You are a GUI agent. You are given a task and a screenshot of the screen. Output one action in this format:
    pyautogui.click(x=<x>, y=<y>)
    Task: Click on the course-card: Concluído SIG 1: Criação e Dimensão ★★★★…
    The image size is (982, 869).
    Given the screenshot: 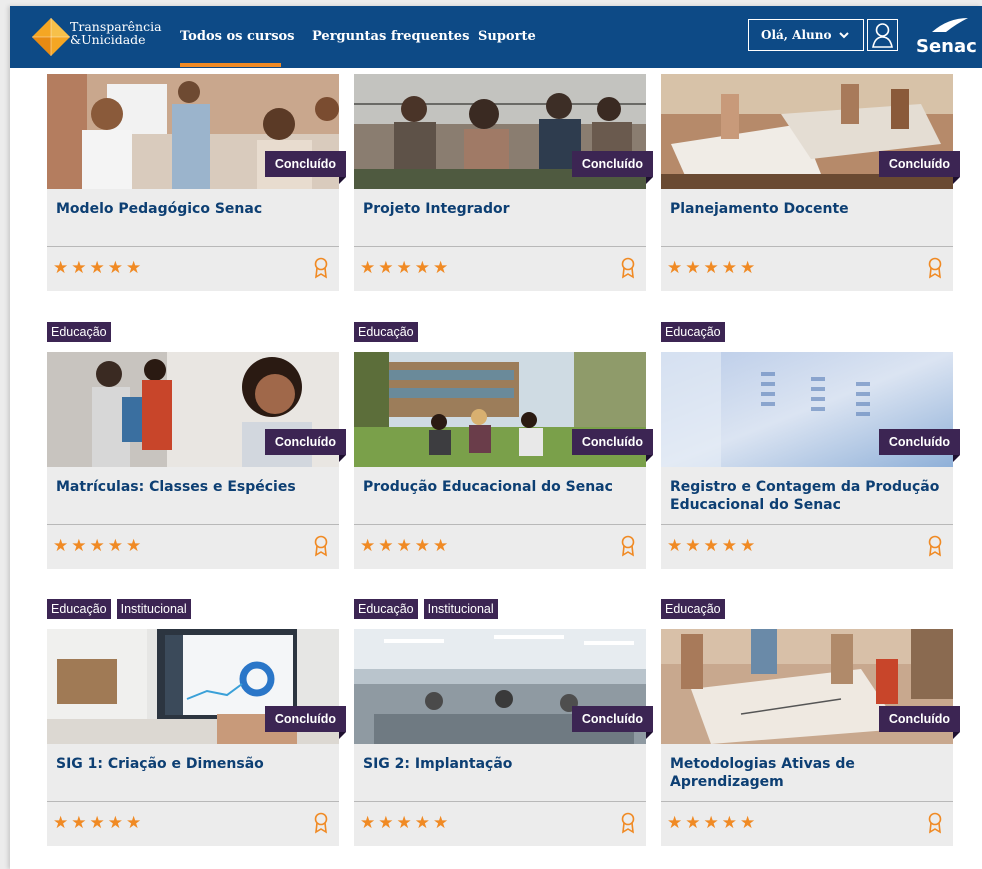 What is the action you would take?
    pyautogui.click(x=197, y=737)
    